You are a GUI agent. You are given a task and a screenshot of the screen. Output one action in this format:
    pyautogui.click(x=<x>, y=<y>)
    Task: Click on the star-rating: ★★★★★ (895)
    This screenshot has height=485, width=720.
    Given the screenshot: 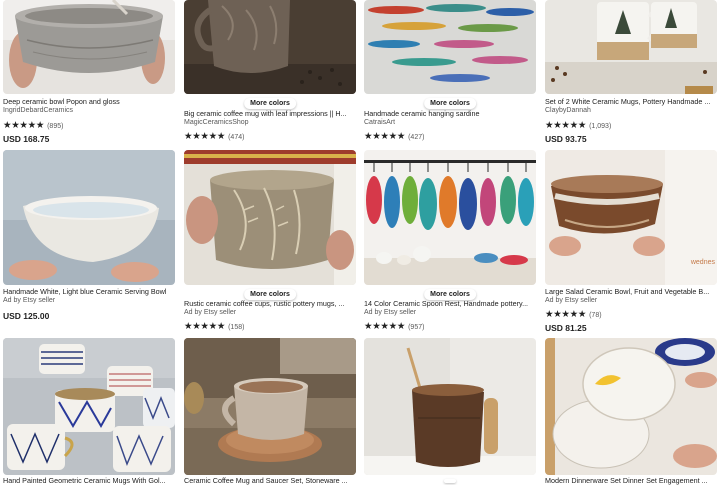 What is the action you would take?
    pyautogui.click(x=33, y=126)
    